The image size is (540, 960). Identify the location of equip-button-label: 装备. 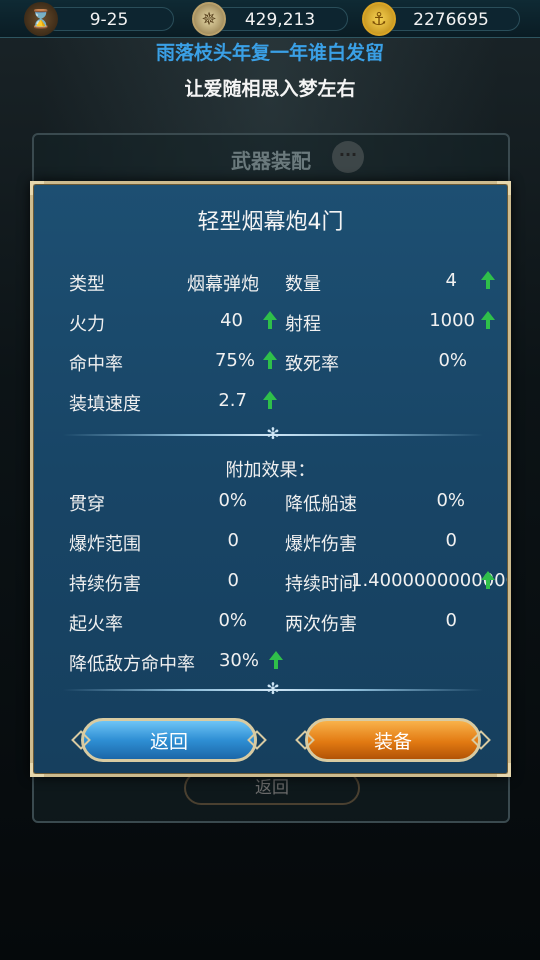
(392, 742).